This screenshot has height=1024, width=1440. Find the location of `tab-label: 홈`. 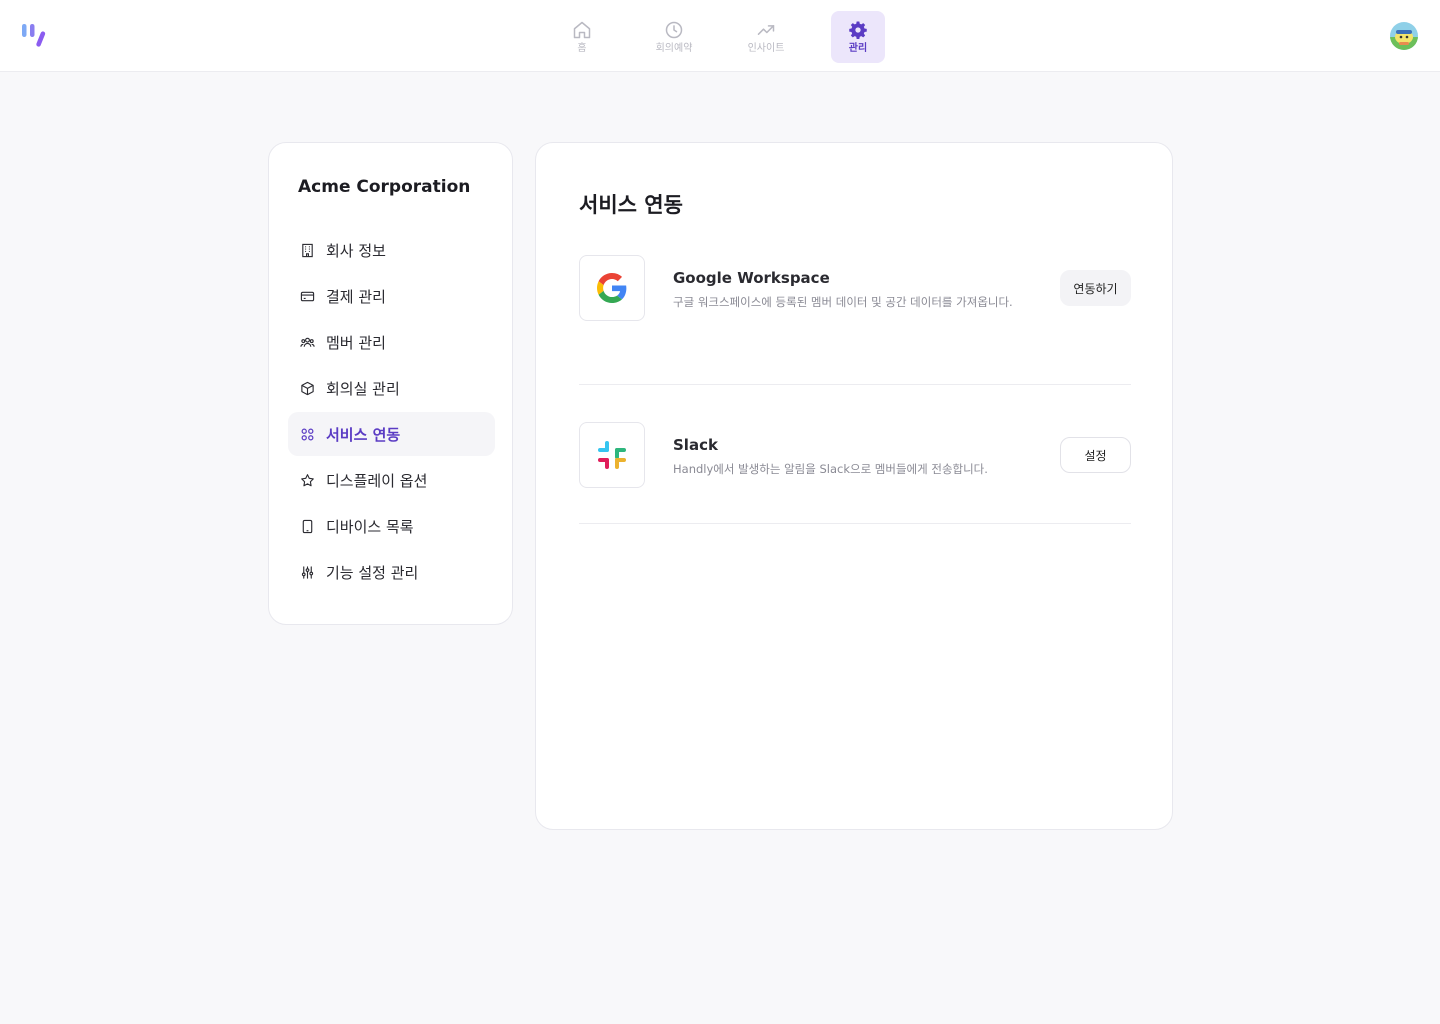

tab-label: 홈 is located at coordinates (582, 48).